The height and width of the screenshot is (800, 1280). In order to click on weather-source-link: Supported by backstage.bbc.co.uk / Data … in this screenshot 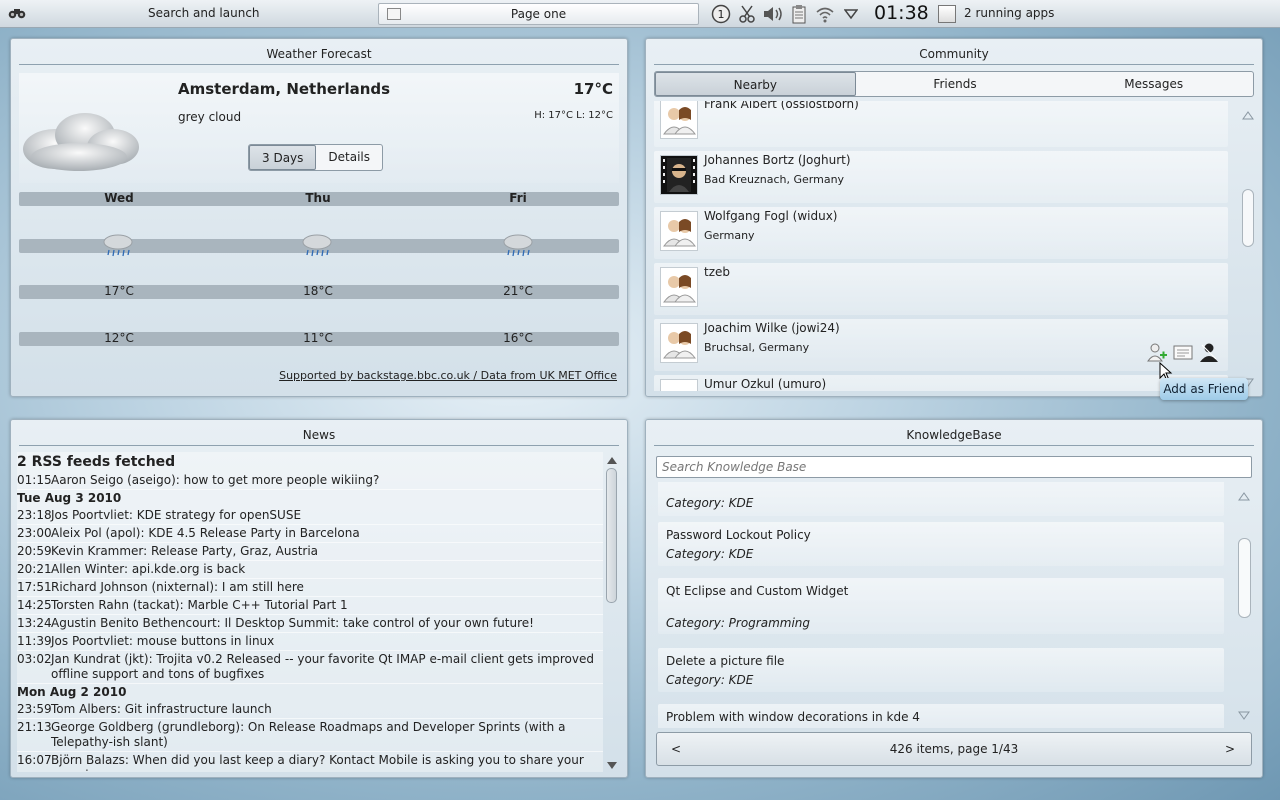, I will do `click(448, 375)`.